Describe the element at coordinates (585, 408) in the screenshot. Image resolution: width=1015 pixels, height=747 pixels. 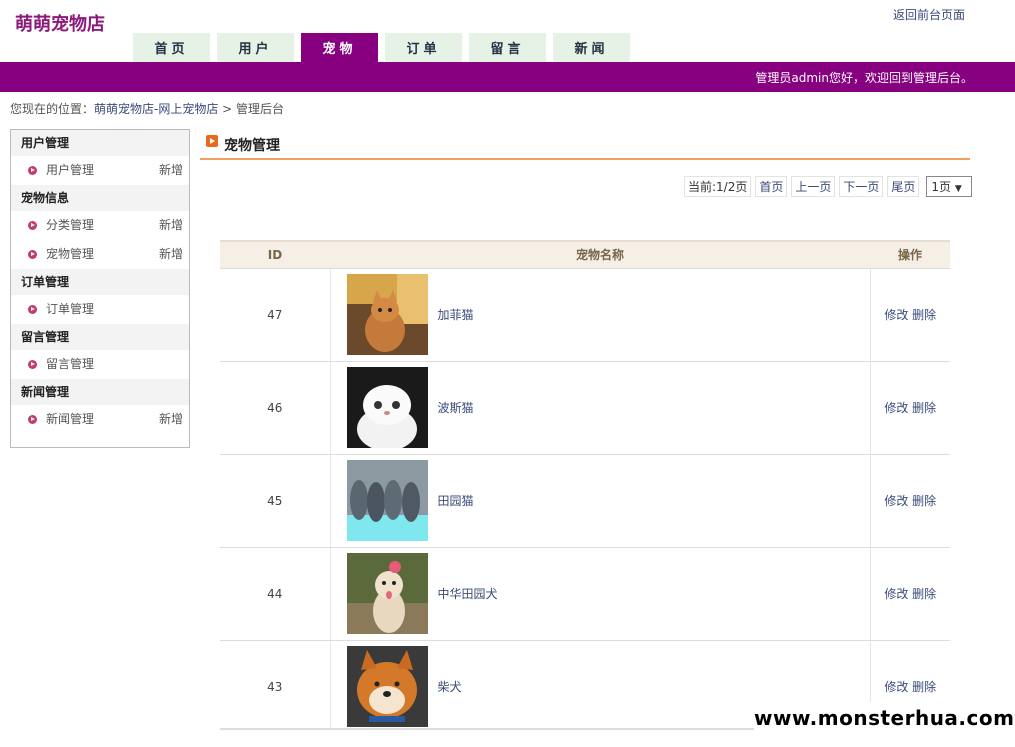
I see `table-row: 46 波斯猫 修改 删除` at that location.